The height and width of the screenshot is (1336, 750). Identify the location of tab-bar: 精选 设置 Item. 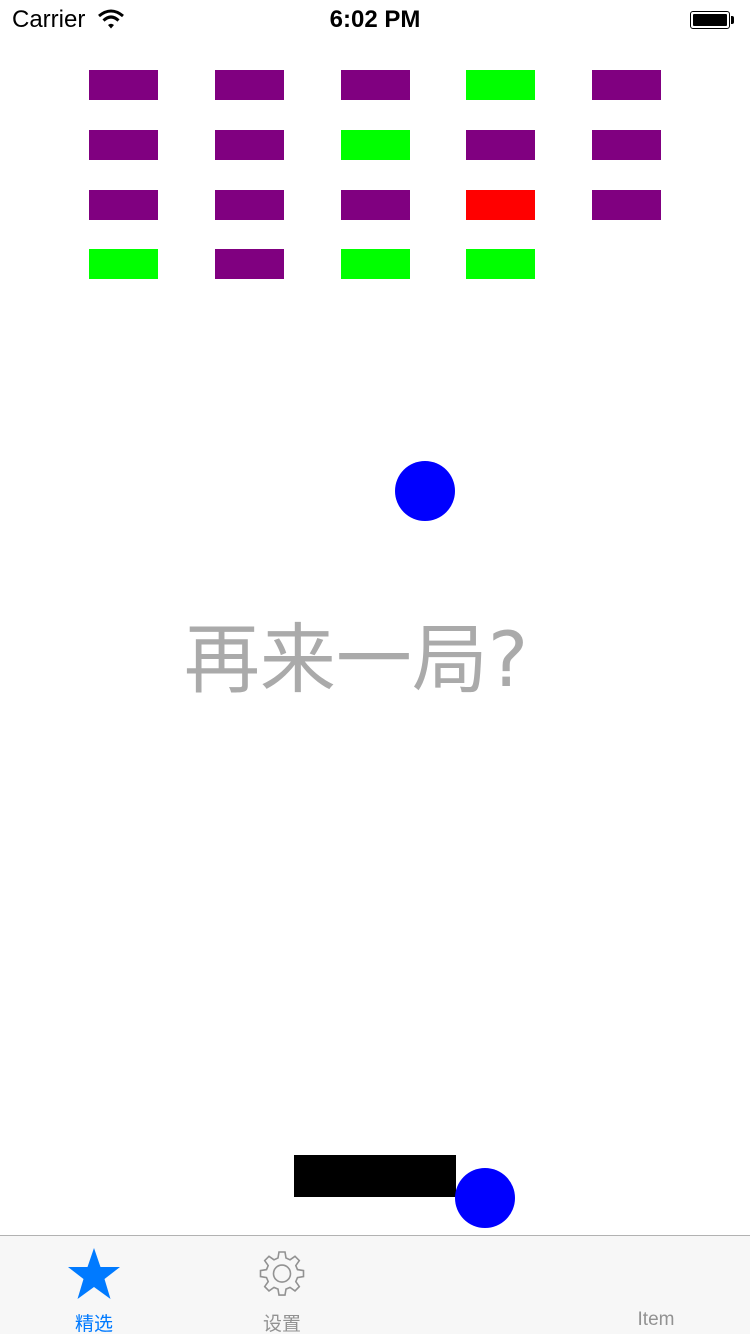
(375, 1285).